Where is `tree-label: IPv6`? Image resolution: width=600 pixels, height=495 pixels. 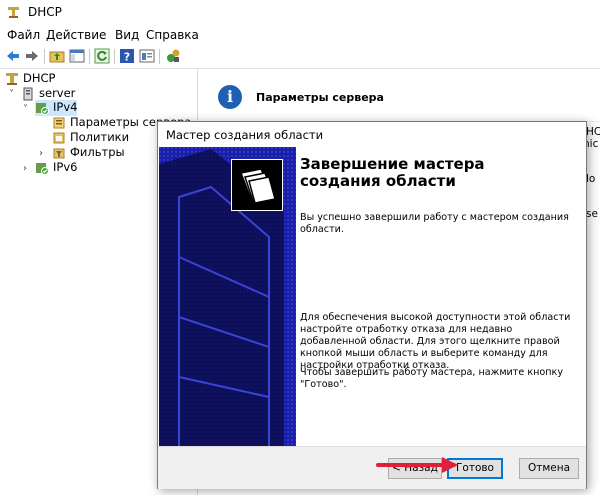 tree-label: IPv6 is located at coordinates (65, 167).